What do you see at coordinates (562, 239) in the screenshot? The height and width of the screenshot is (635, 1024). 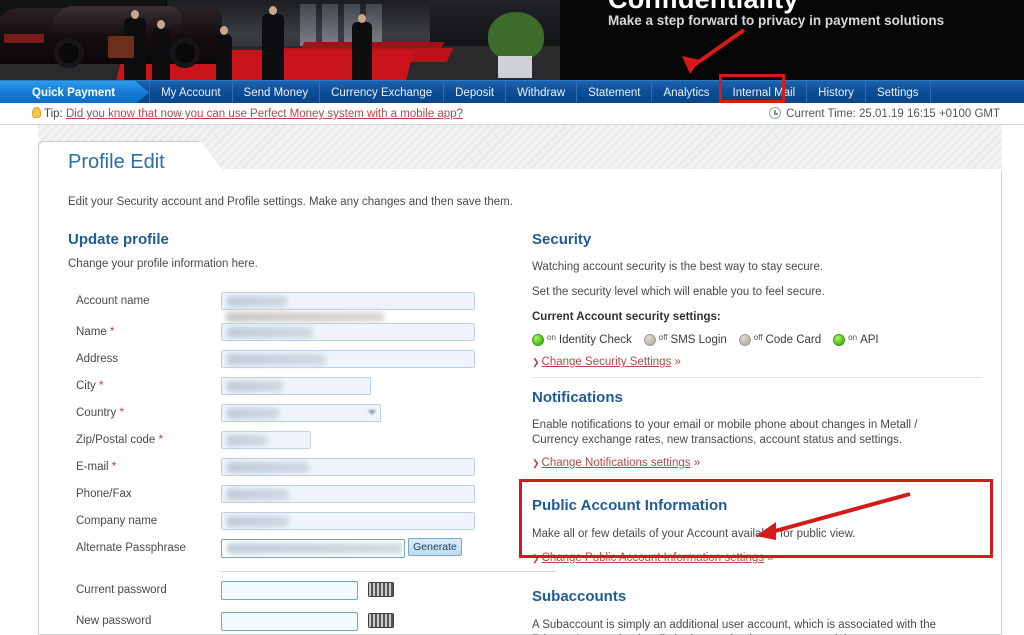 I see `security-heading: Security` at bounding box center [562, 239].